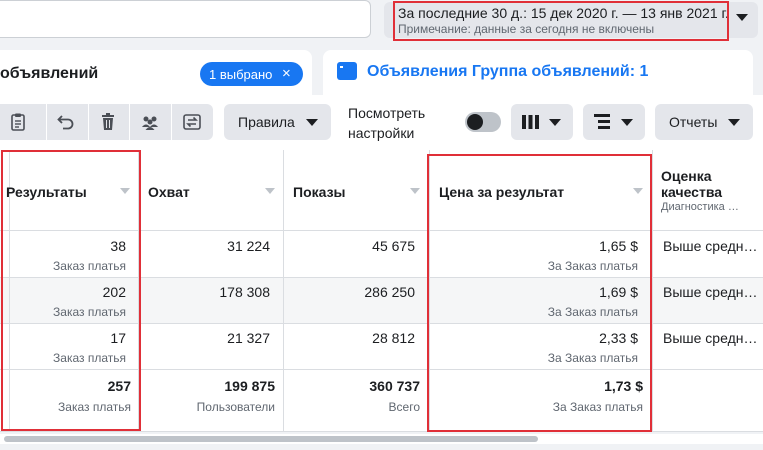 This screenshot has height=450, width=763. Describe the element at coordinates (603, 123) in the screenshot. I see `breakdown-icon` at that location.